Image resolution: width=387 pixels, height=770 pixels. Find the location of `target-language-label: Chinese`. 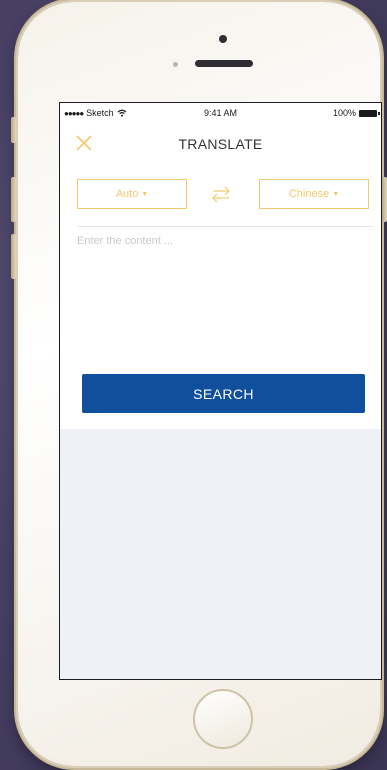

target-language-label: Chinese is located at coordinates (309, 194).